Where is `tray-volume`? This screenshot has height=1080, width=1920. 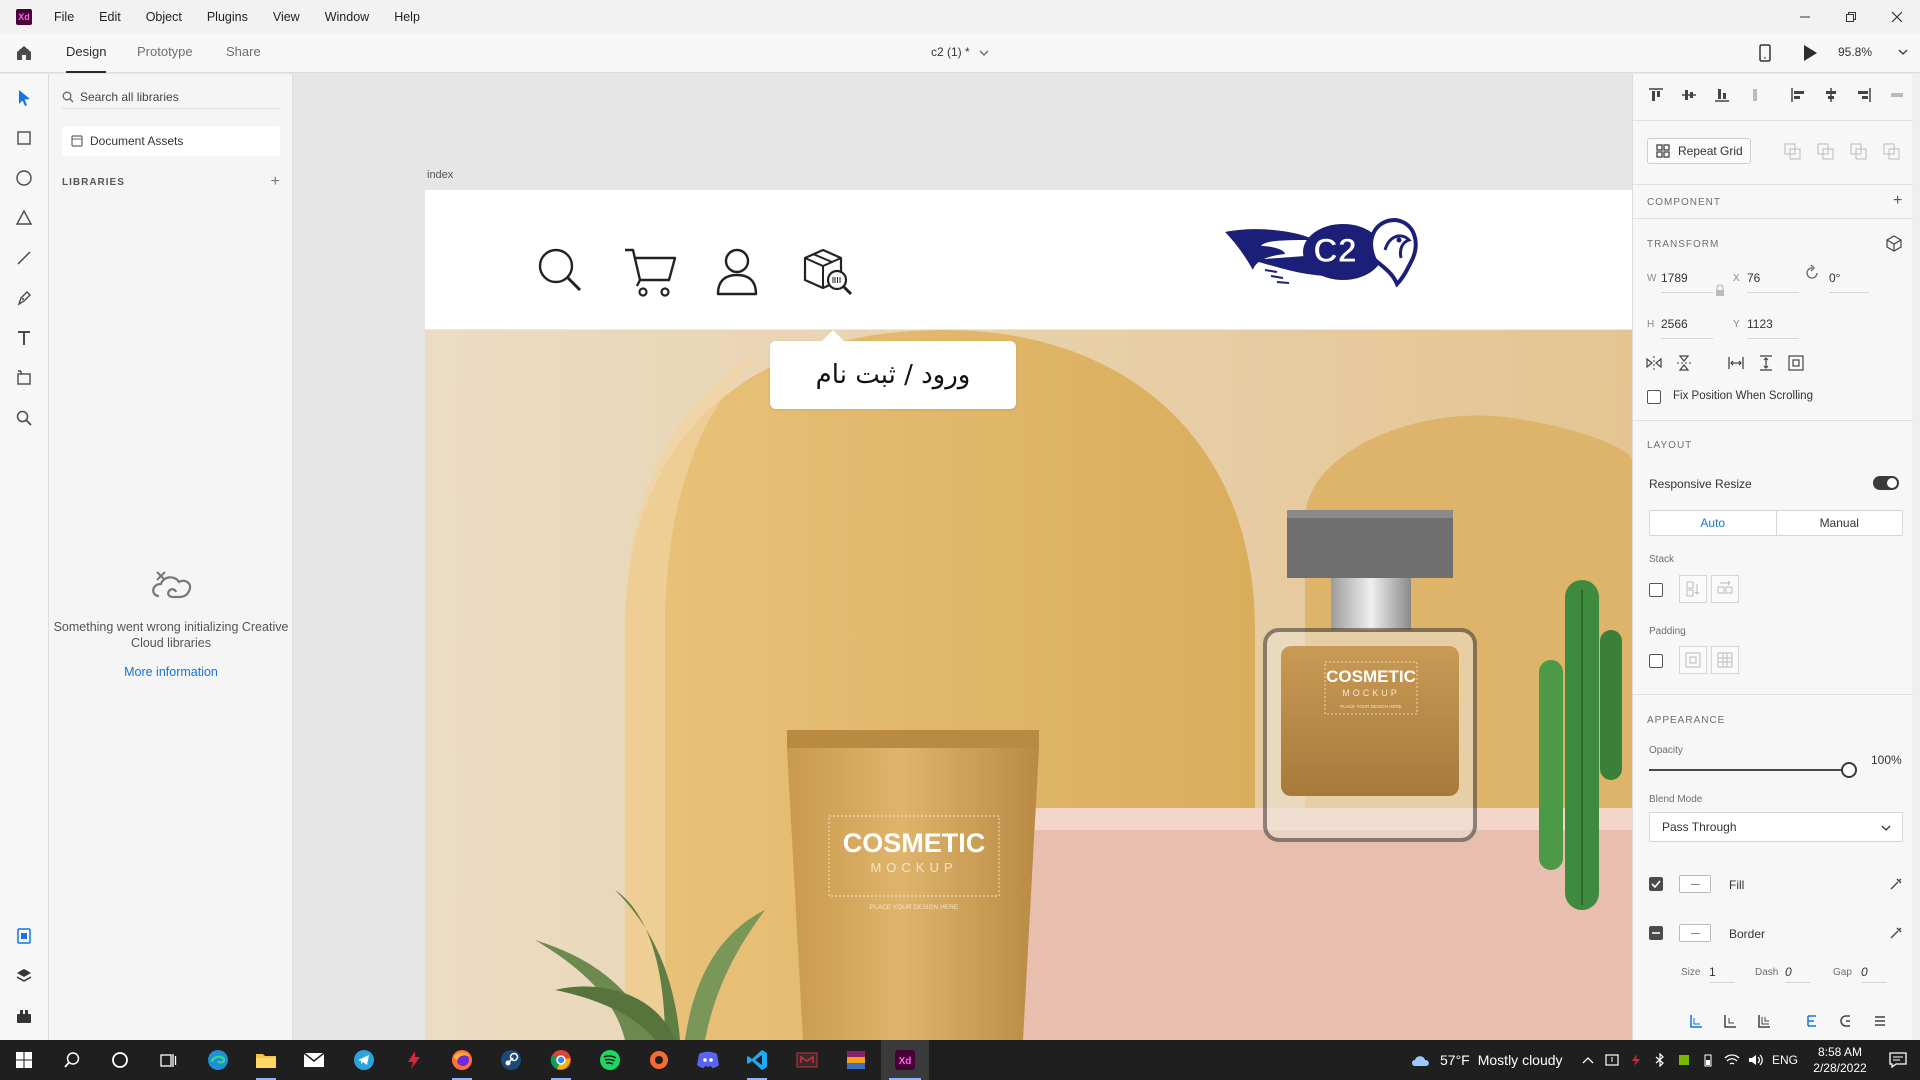 tray-volume is located at coordinates (1756, 1060).